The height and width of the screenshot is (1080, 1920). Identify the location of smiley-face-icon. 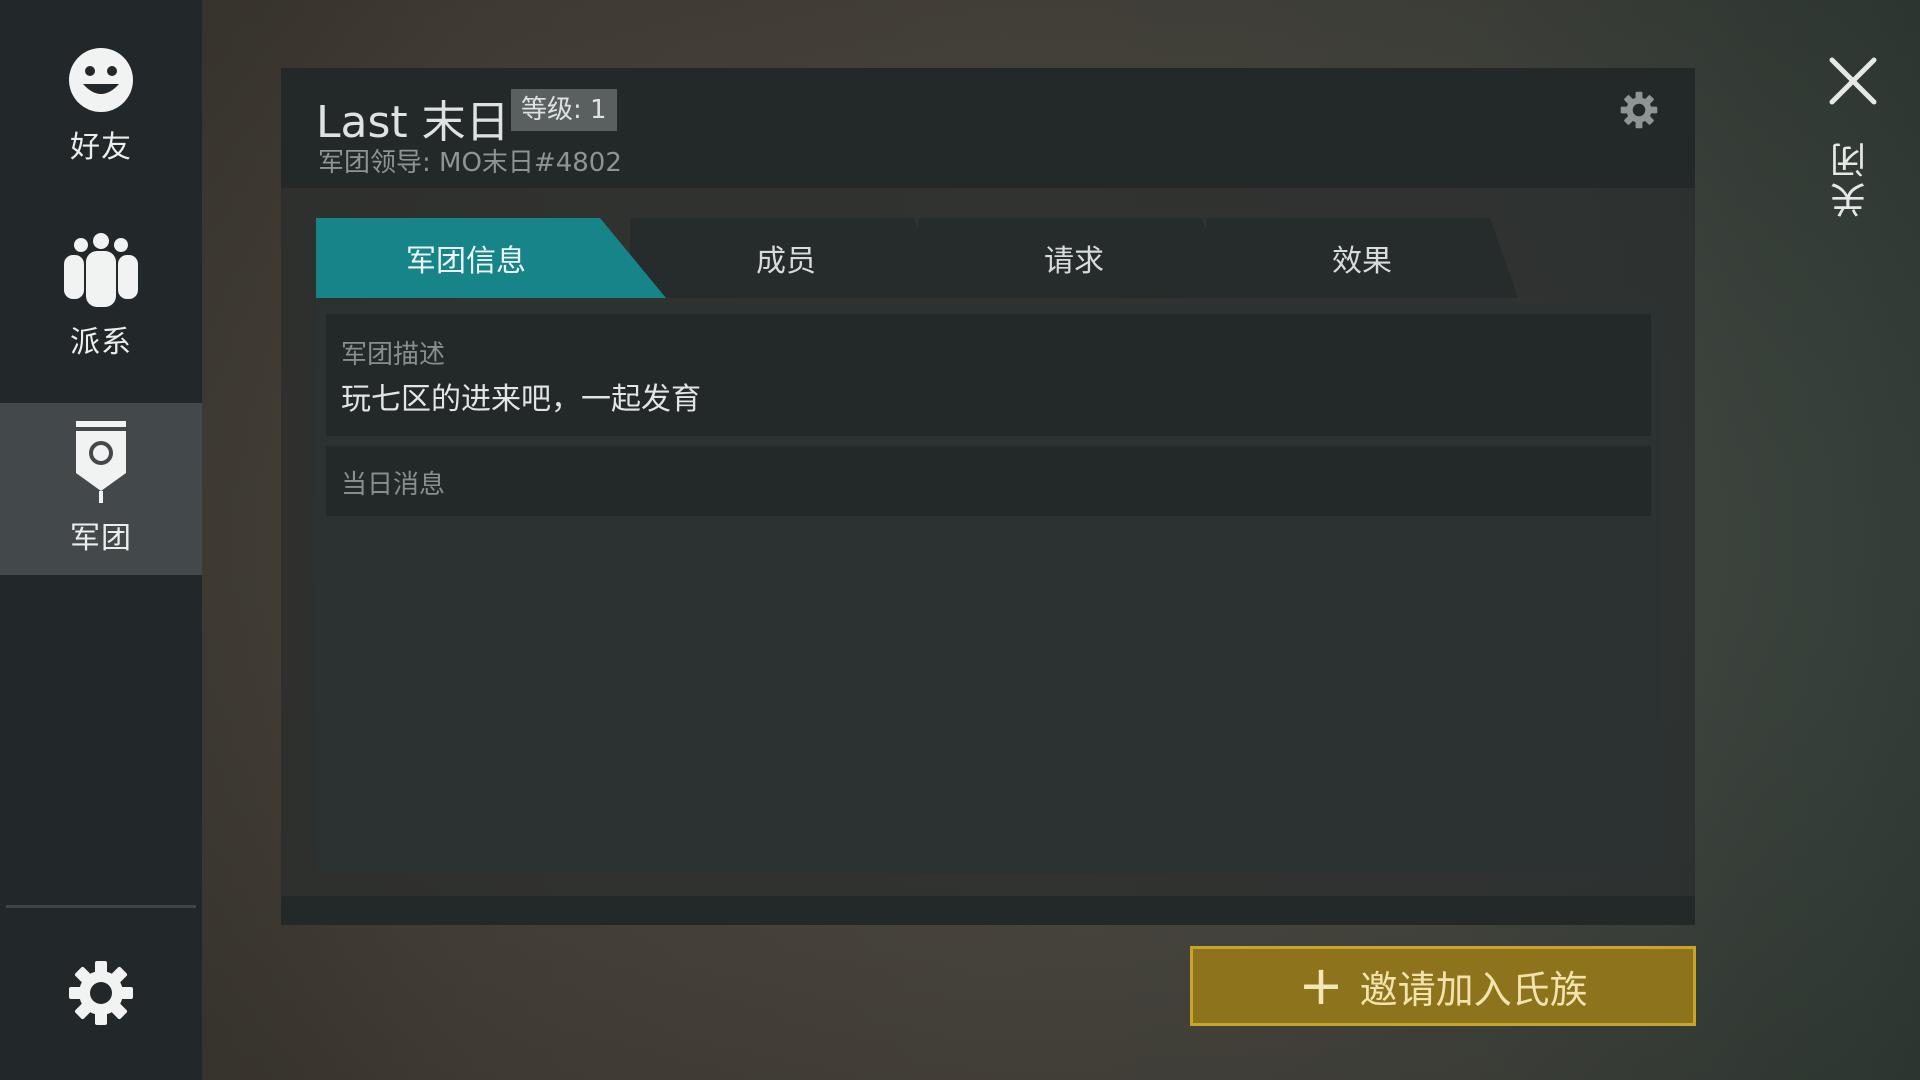
(101, 80).